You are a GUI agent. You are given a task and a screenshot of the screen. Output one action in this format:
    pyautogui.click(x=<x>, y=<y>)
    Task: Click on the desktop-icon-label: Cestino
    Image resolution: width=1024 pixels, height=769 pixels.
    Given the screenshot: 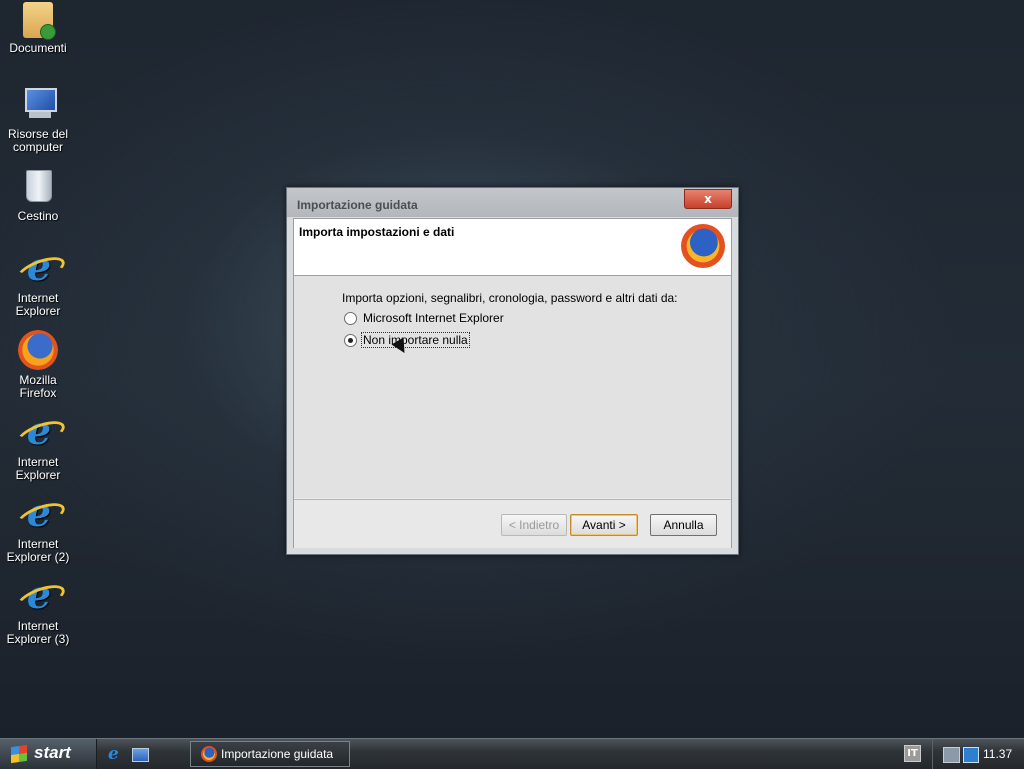 What is the action you would take?
    pyautogui.click(x=38, y=216)
    